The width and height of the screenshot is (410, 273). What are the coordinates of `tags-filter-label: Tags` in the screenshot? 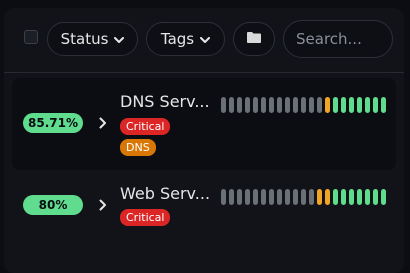 It's located at (177, 39).